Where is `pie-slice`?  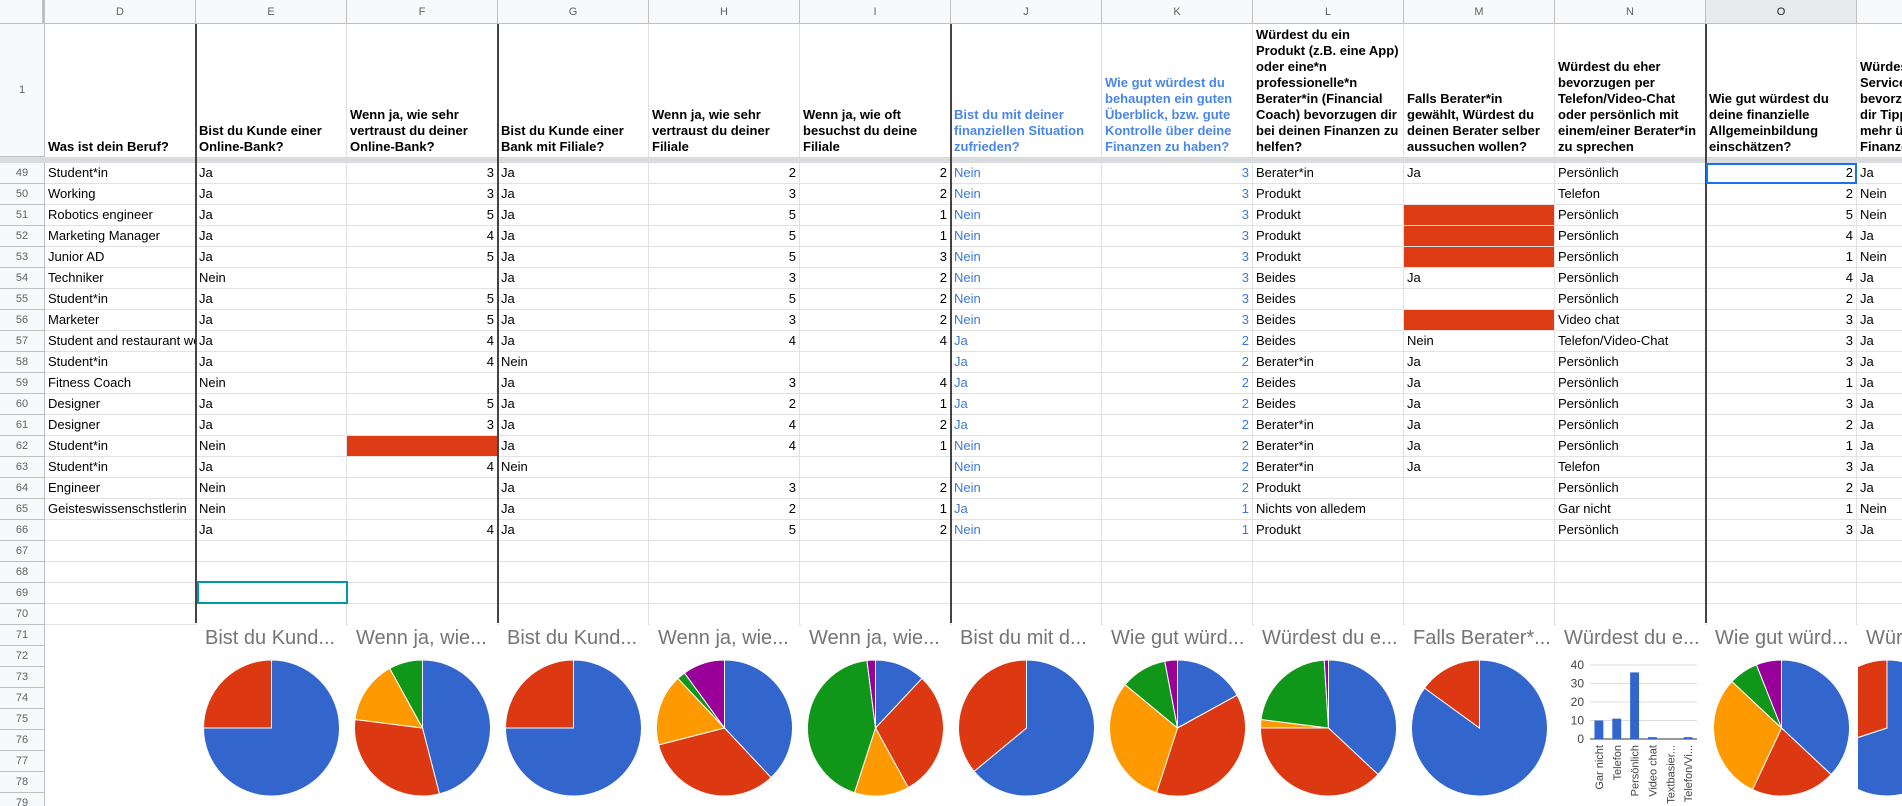 pie-slice is located at coordinates (539, 694).